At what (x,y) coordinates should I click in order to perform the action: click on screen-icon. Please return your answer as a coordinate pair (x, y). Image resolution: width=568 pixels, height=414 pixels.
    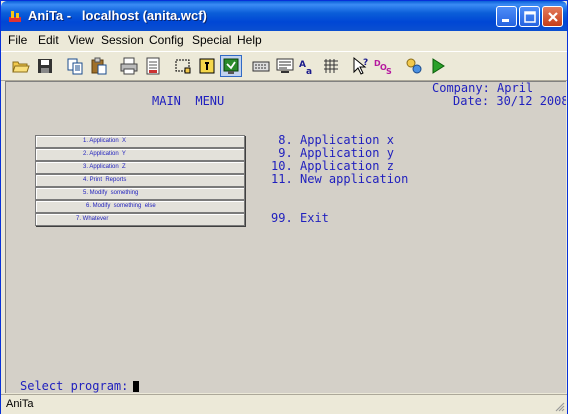
    Looking at the image, I should click on (285, 66).